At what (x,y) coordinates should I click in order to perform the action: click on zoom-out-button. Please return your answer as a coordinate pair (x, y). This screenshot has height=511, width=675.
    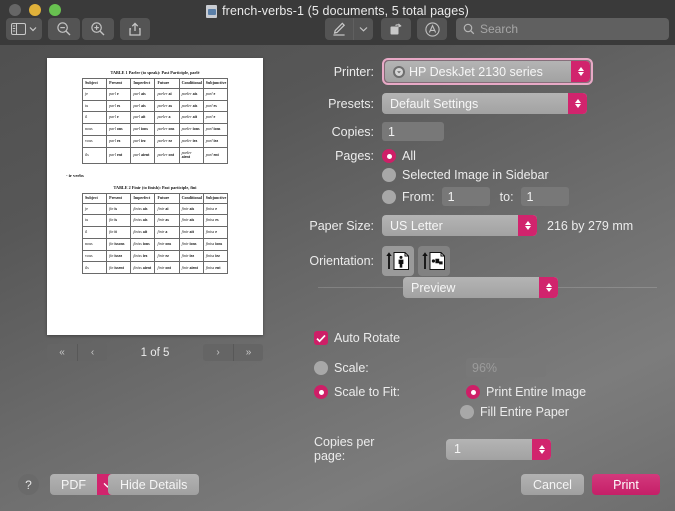
    Looking at the image, I should click on (64, 29).